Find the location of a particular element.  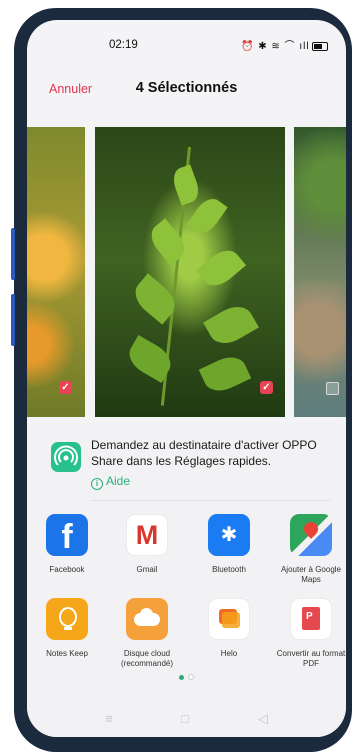

cloud-shape-top is located at coordinates (146, 614).